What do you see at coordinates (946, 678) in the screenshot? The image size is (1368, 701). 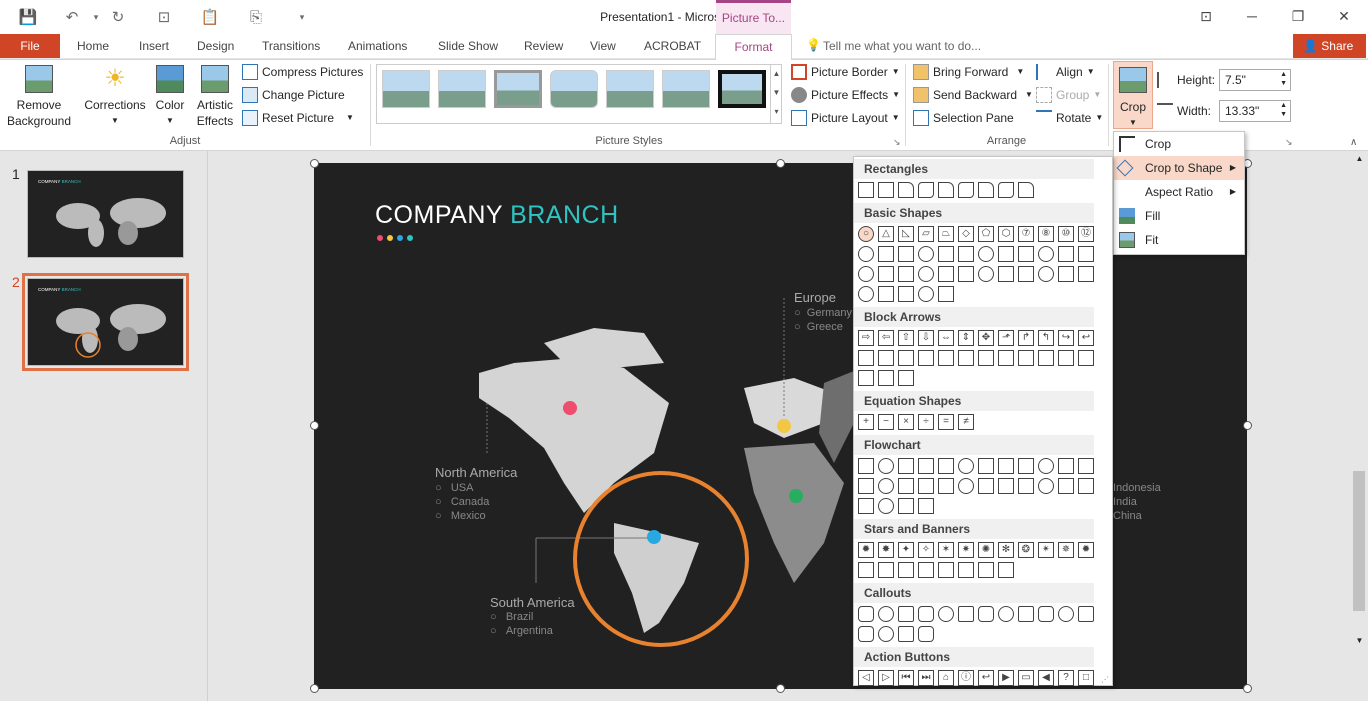 I see `shape-option: ⌂` at bounding box center [946, 678].